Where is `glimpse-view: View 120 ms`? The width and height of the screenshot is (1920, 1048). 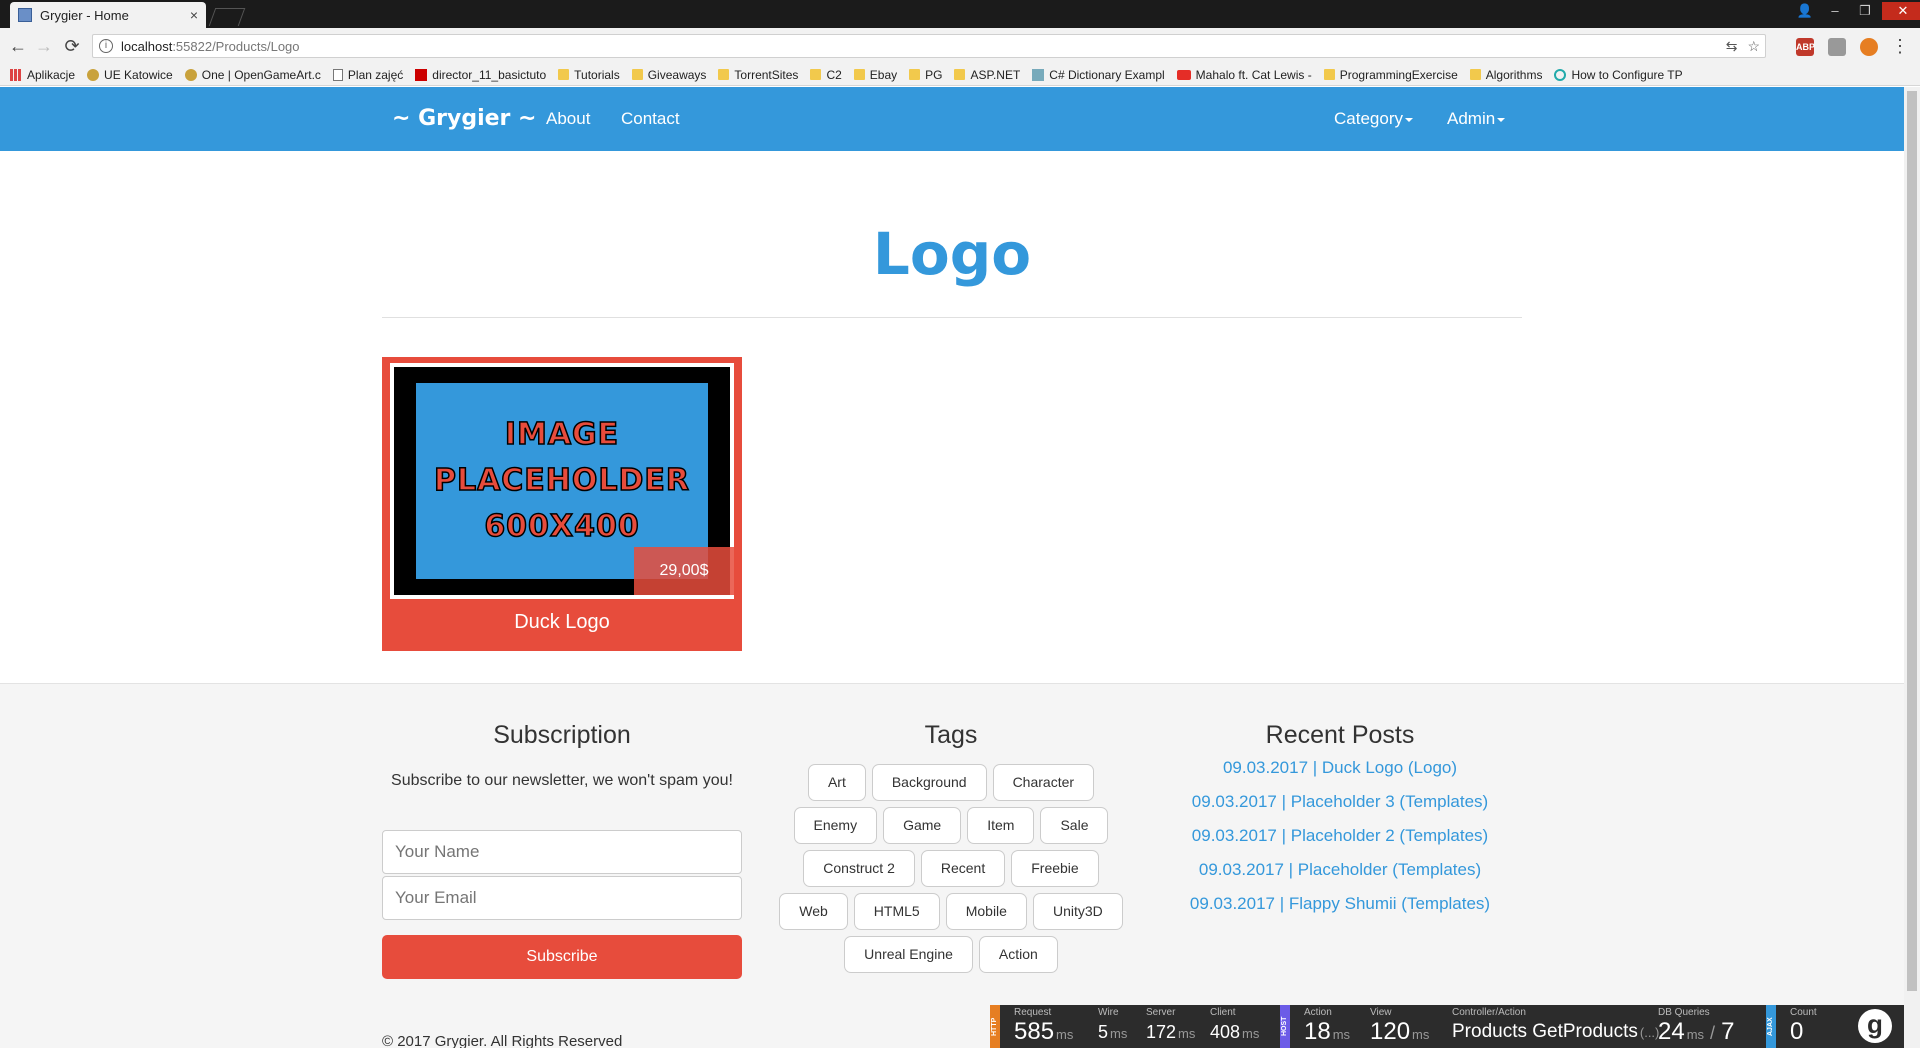 glimpse-view: View 120 ms is located at coordinates (1399, 1026).